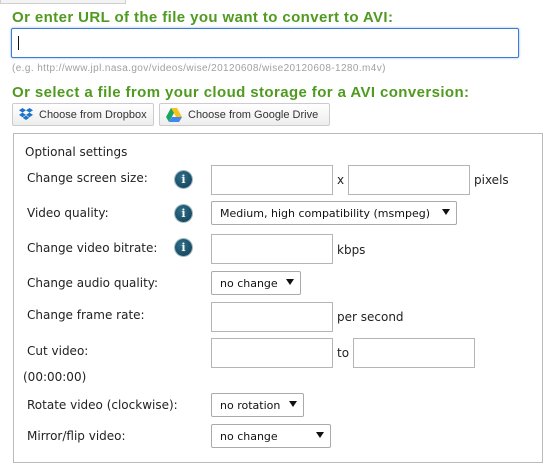 This screenshot has width=554, height=470. Describe the element at coordinates (55, 377) in the screenshot. I see `cut-video-format-hint: (00:00:00)` at that location.